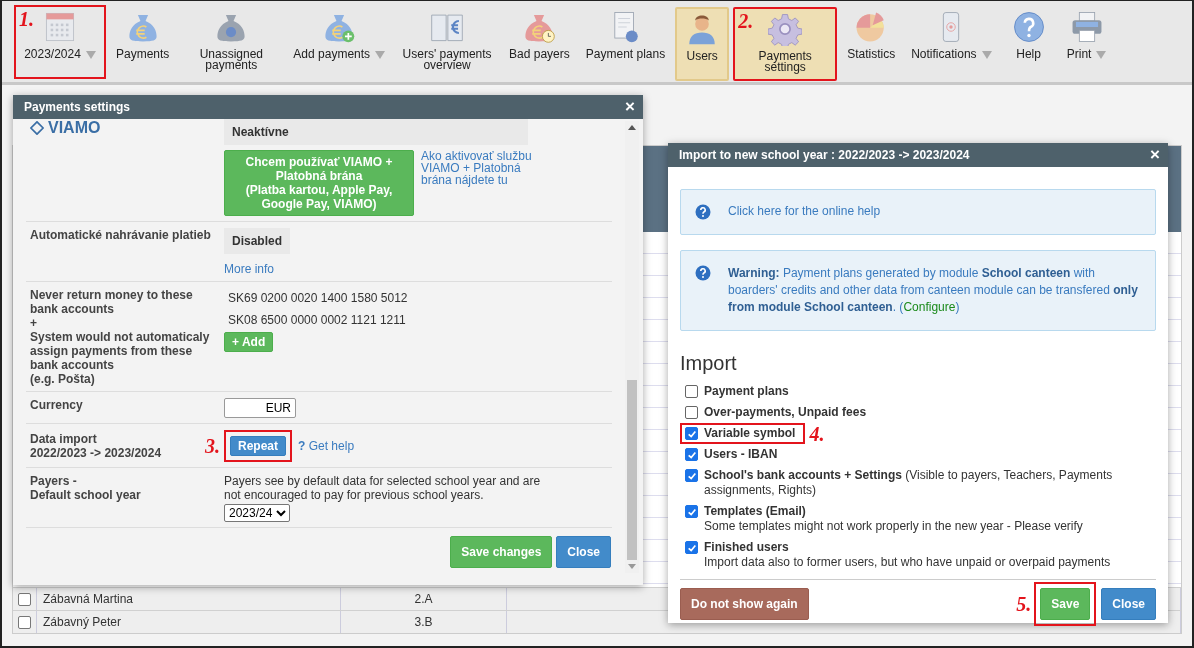  Describe the element at coordinates (257, 241) in the screenshot. I see `status-label: Disabled` at that location.